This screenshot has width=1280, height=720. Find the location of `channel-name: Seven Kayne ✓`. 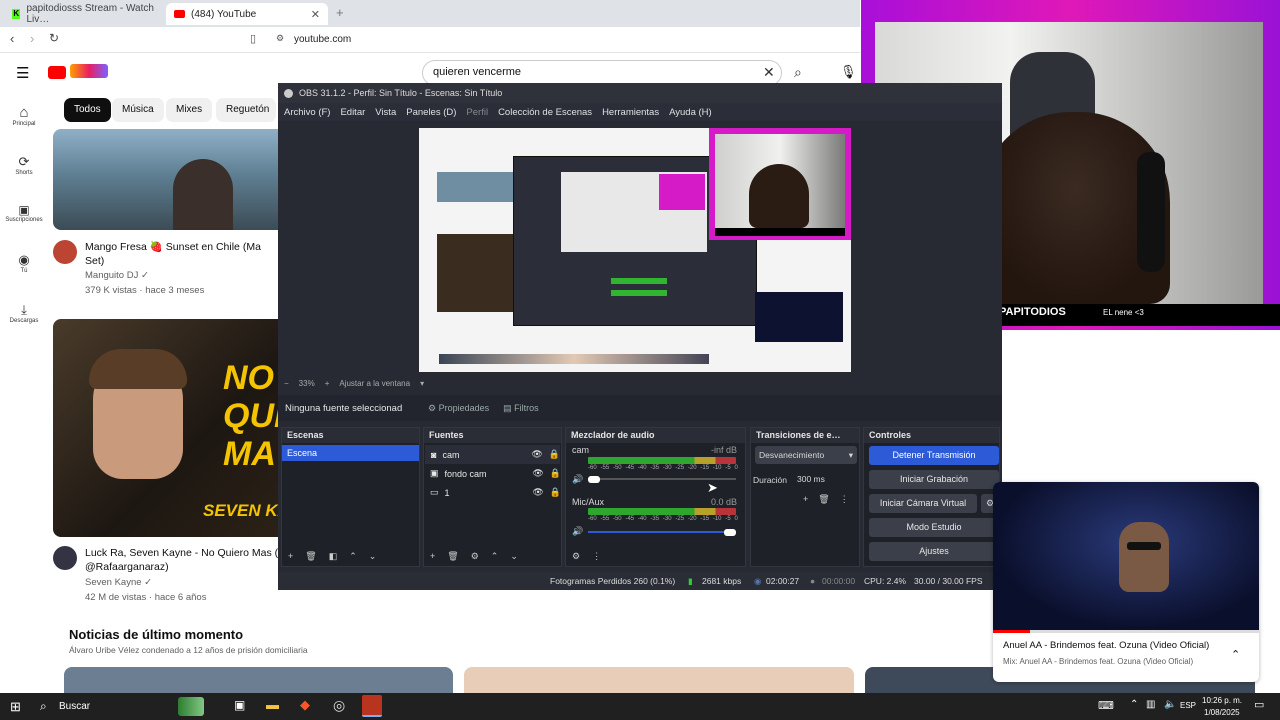

channel-name: Seven Kayne ✓ is located at coordinates (118, 582).